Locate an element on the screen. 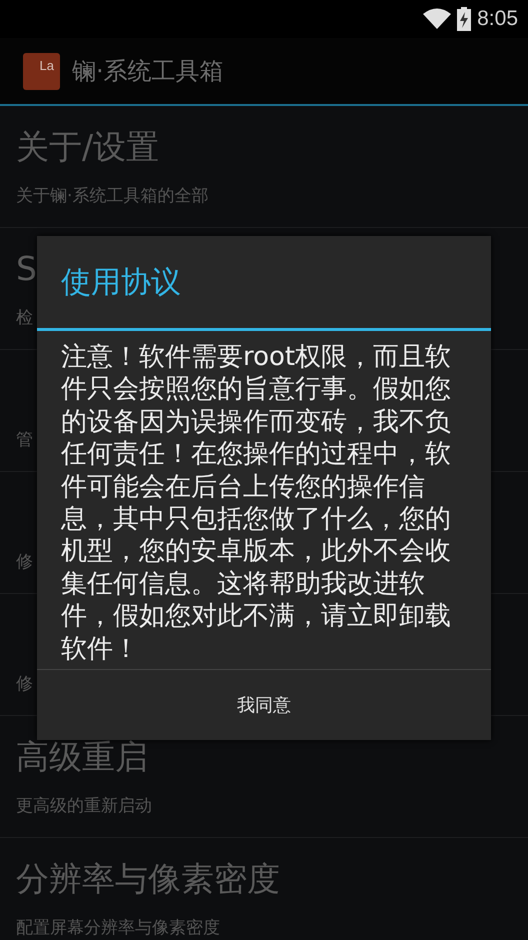 The height and width of the screenshot is (940, 528). item-title: 分辨率与像素密度 is located at coordinates (148, 878).